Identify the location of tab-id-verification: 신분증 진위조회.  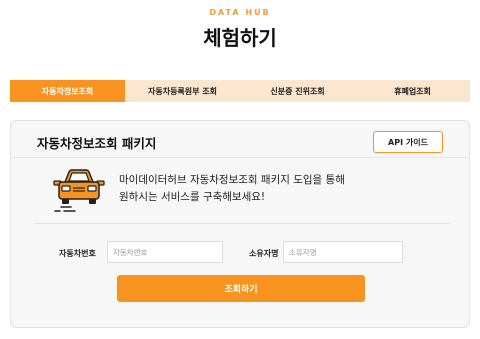
(297, 91).